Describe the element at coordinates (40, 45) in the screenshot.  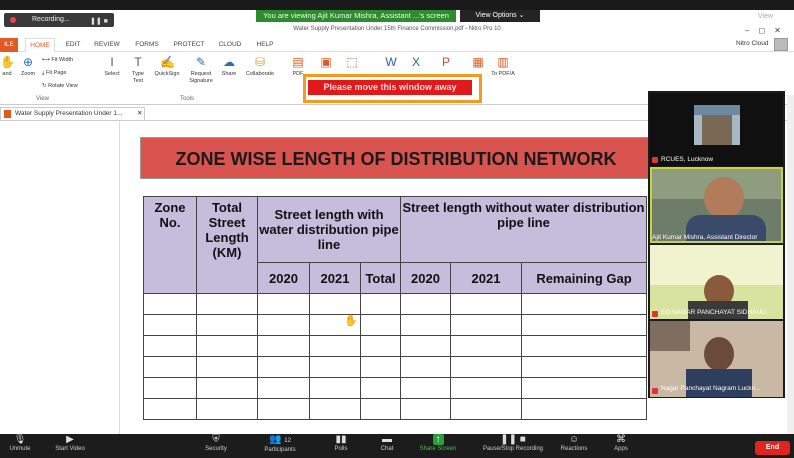
I see `tab-home: HOME` at that location.